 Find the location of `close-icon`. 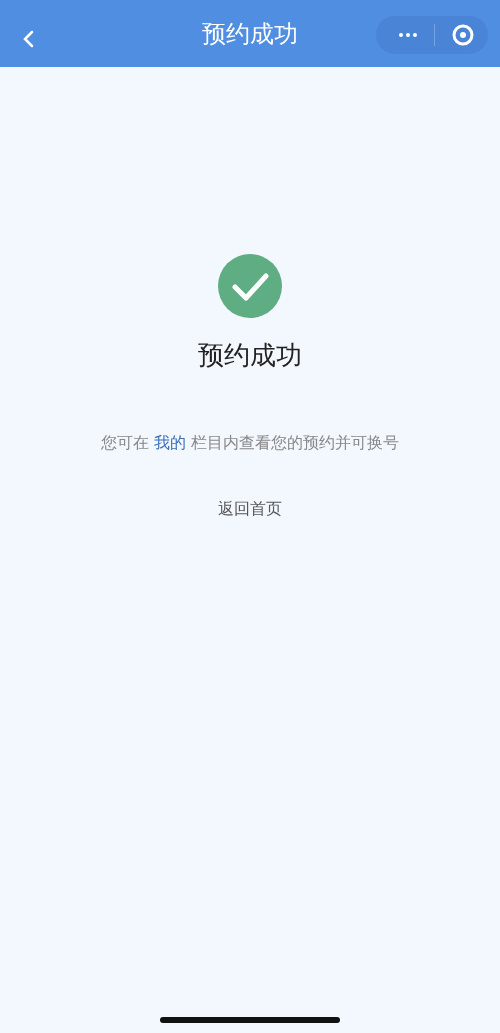

close-icon is located at coordinates (463, 35).